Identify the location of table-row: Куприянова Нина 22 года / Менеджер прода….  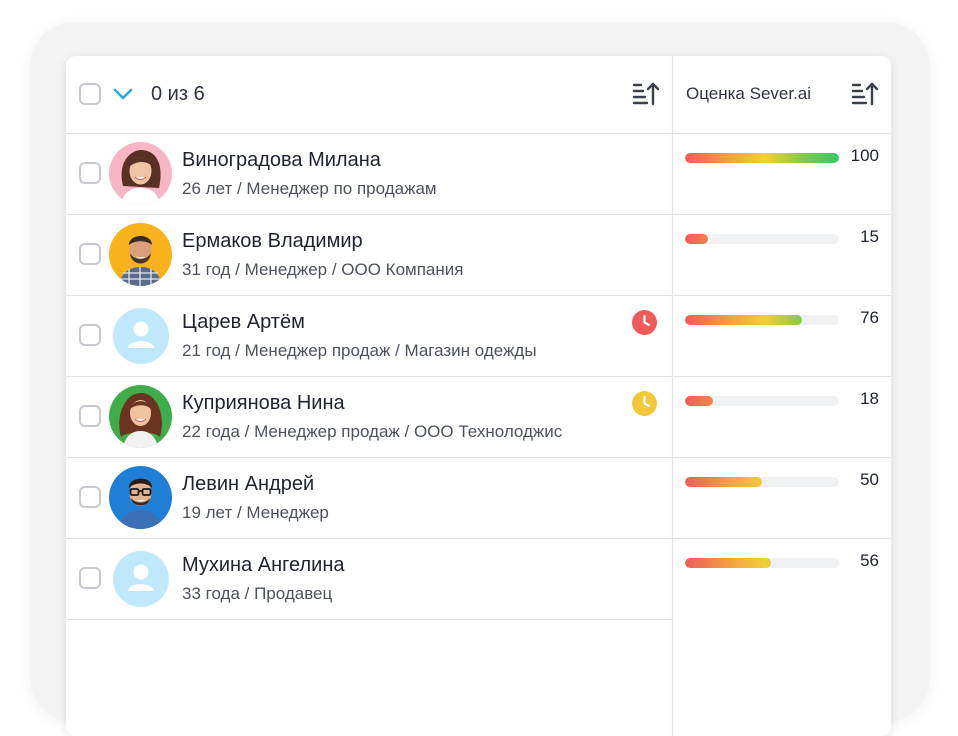
(369, 417).